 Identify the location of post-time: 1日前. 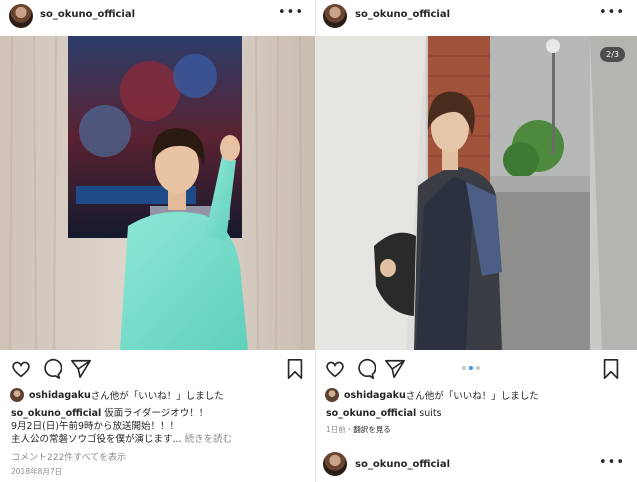
(336, 429).